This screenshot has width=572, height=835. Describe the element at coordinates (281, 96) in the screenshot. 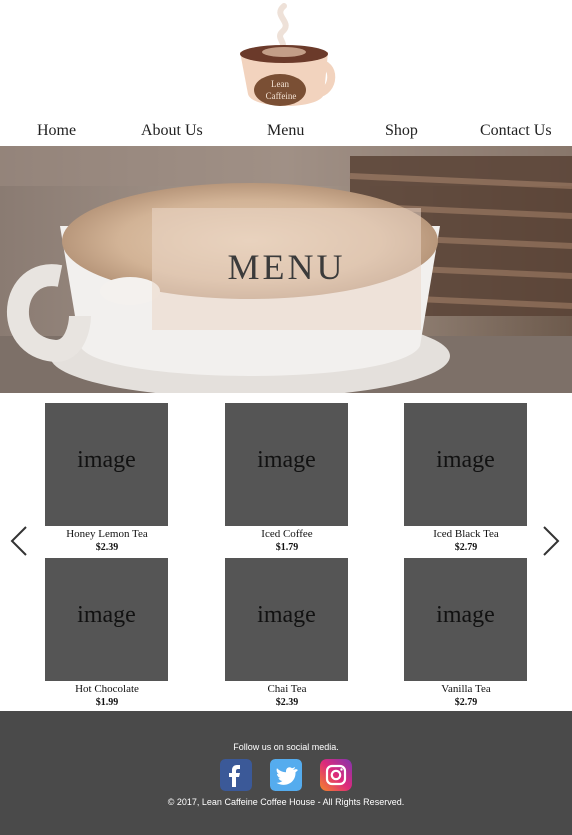

I see `logo-text-line2: Caffeine` at that location.